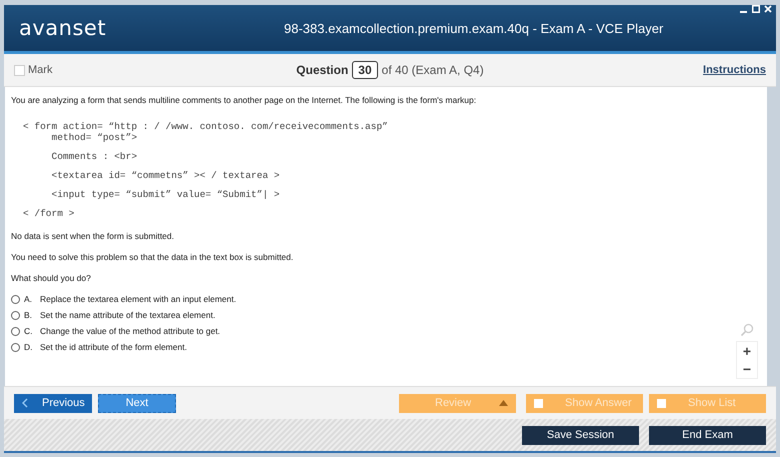 This screenshot has width=780, height=457. I want to click on save-session-button: Save Session, so click(580, 435).